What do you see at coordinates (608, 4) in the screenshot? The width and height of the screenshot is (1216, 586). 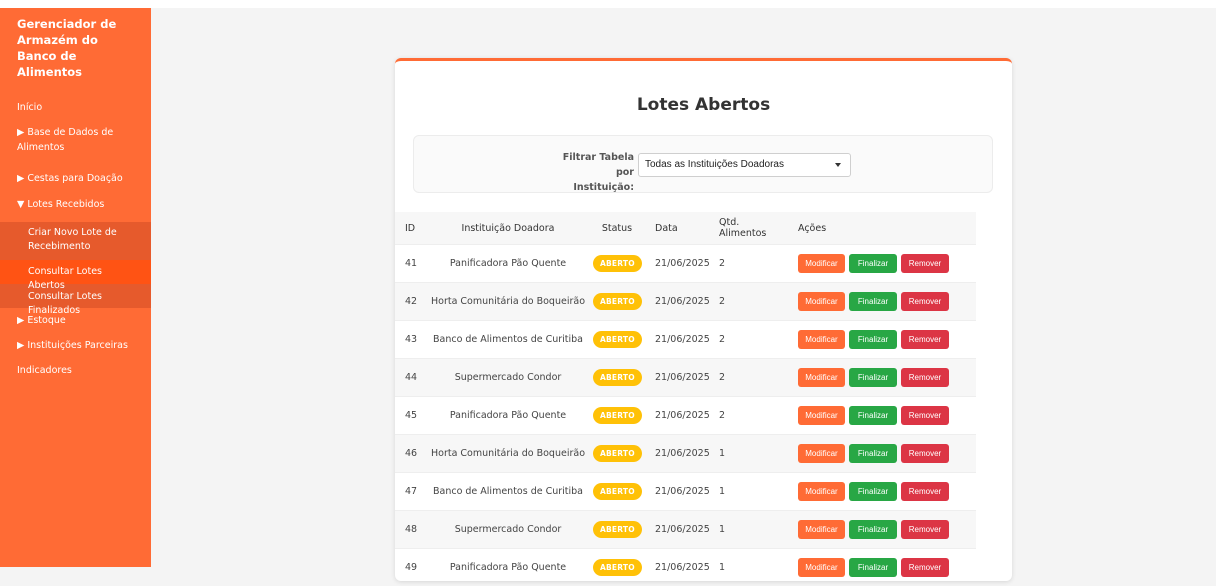 I see `top-bar` at bounding box center [608, 4].